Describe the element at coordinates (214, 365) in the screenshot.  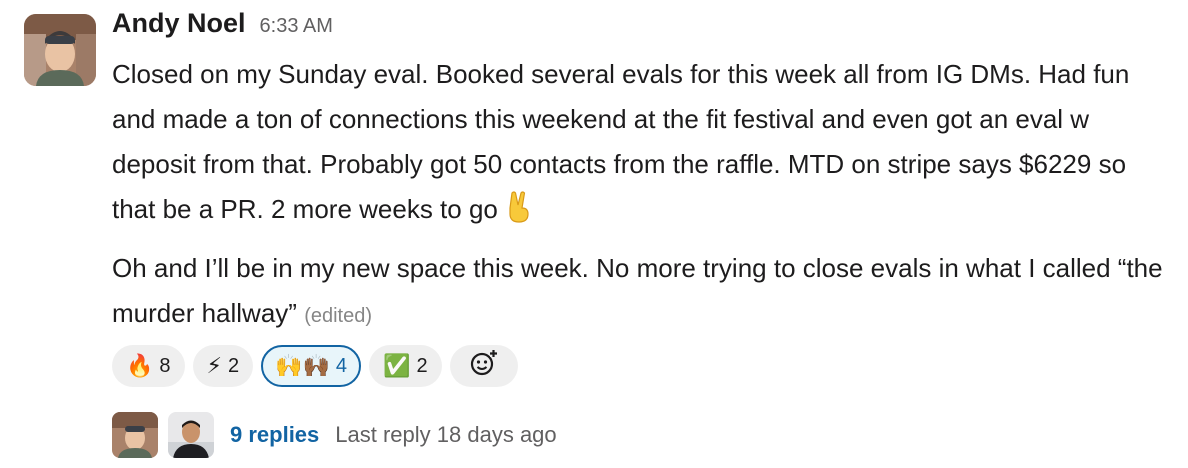
I see `lightning-icon: ⚡` at that location.